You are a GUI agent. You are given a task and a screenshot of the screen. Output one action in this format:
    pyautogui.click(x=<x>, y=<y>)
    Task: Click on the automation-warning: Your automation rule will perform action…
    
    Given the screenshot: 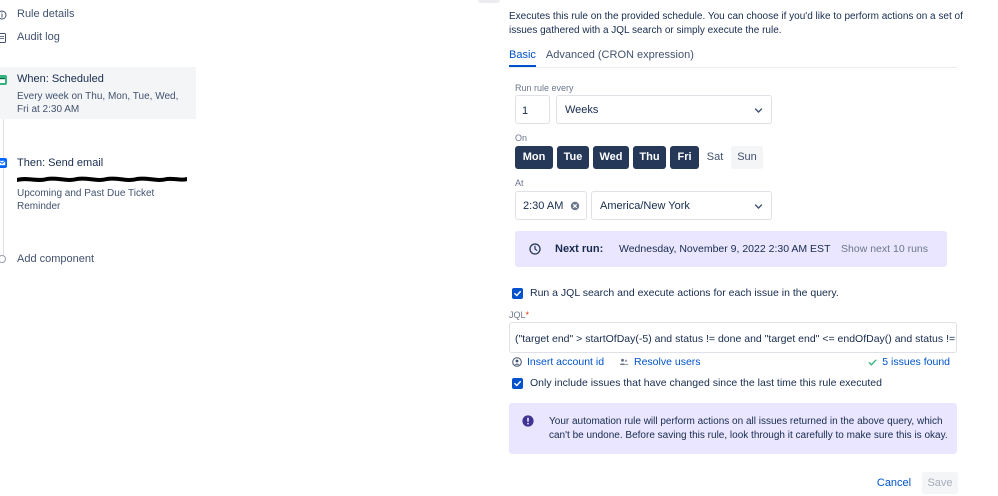 What is the action you would take?
    pyautogui.click(x=733, y=428)
    